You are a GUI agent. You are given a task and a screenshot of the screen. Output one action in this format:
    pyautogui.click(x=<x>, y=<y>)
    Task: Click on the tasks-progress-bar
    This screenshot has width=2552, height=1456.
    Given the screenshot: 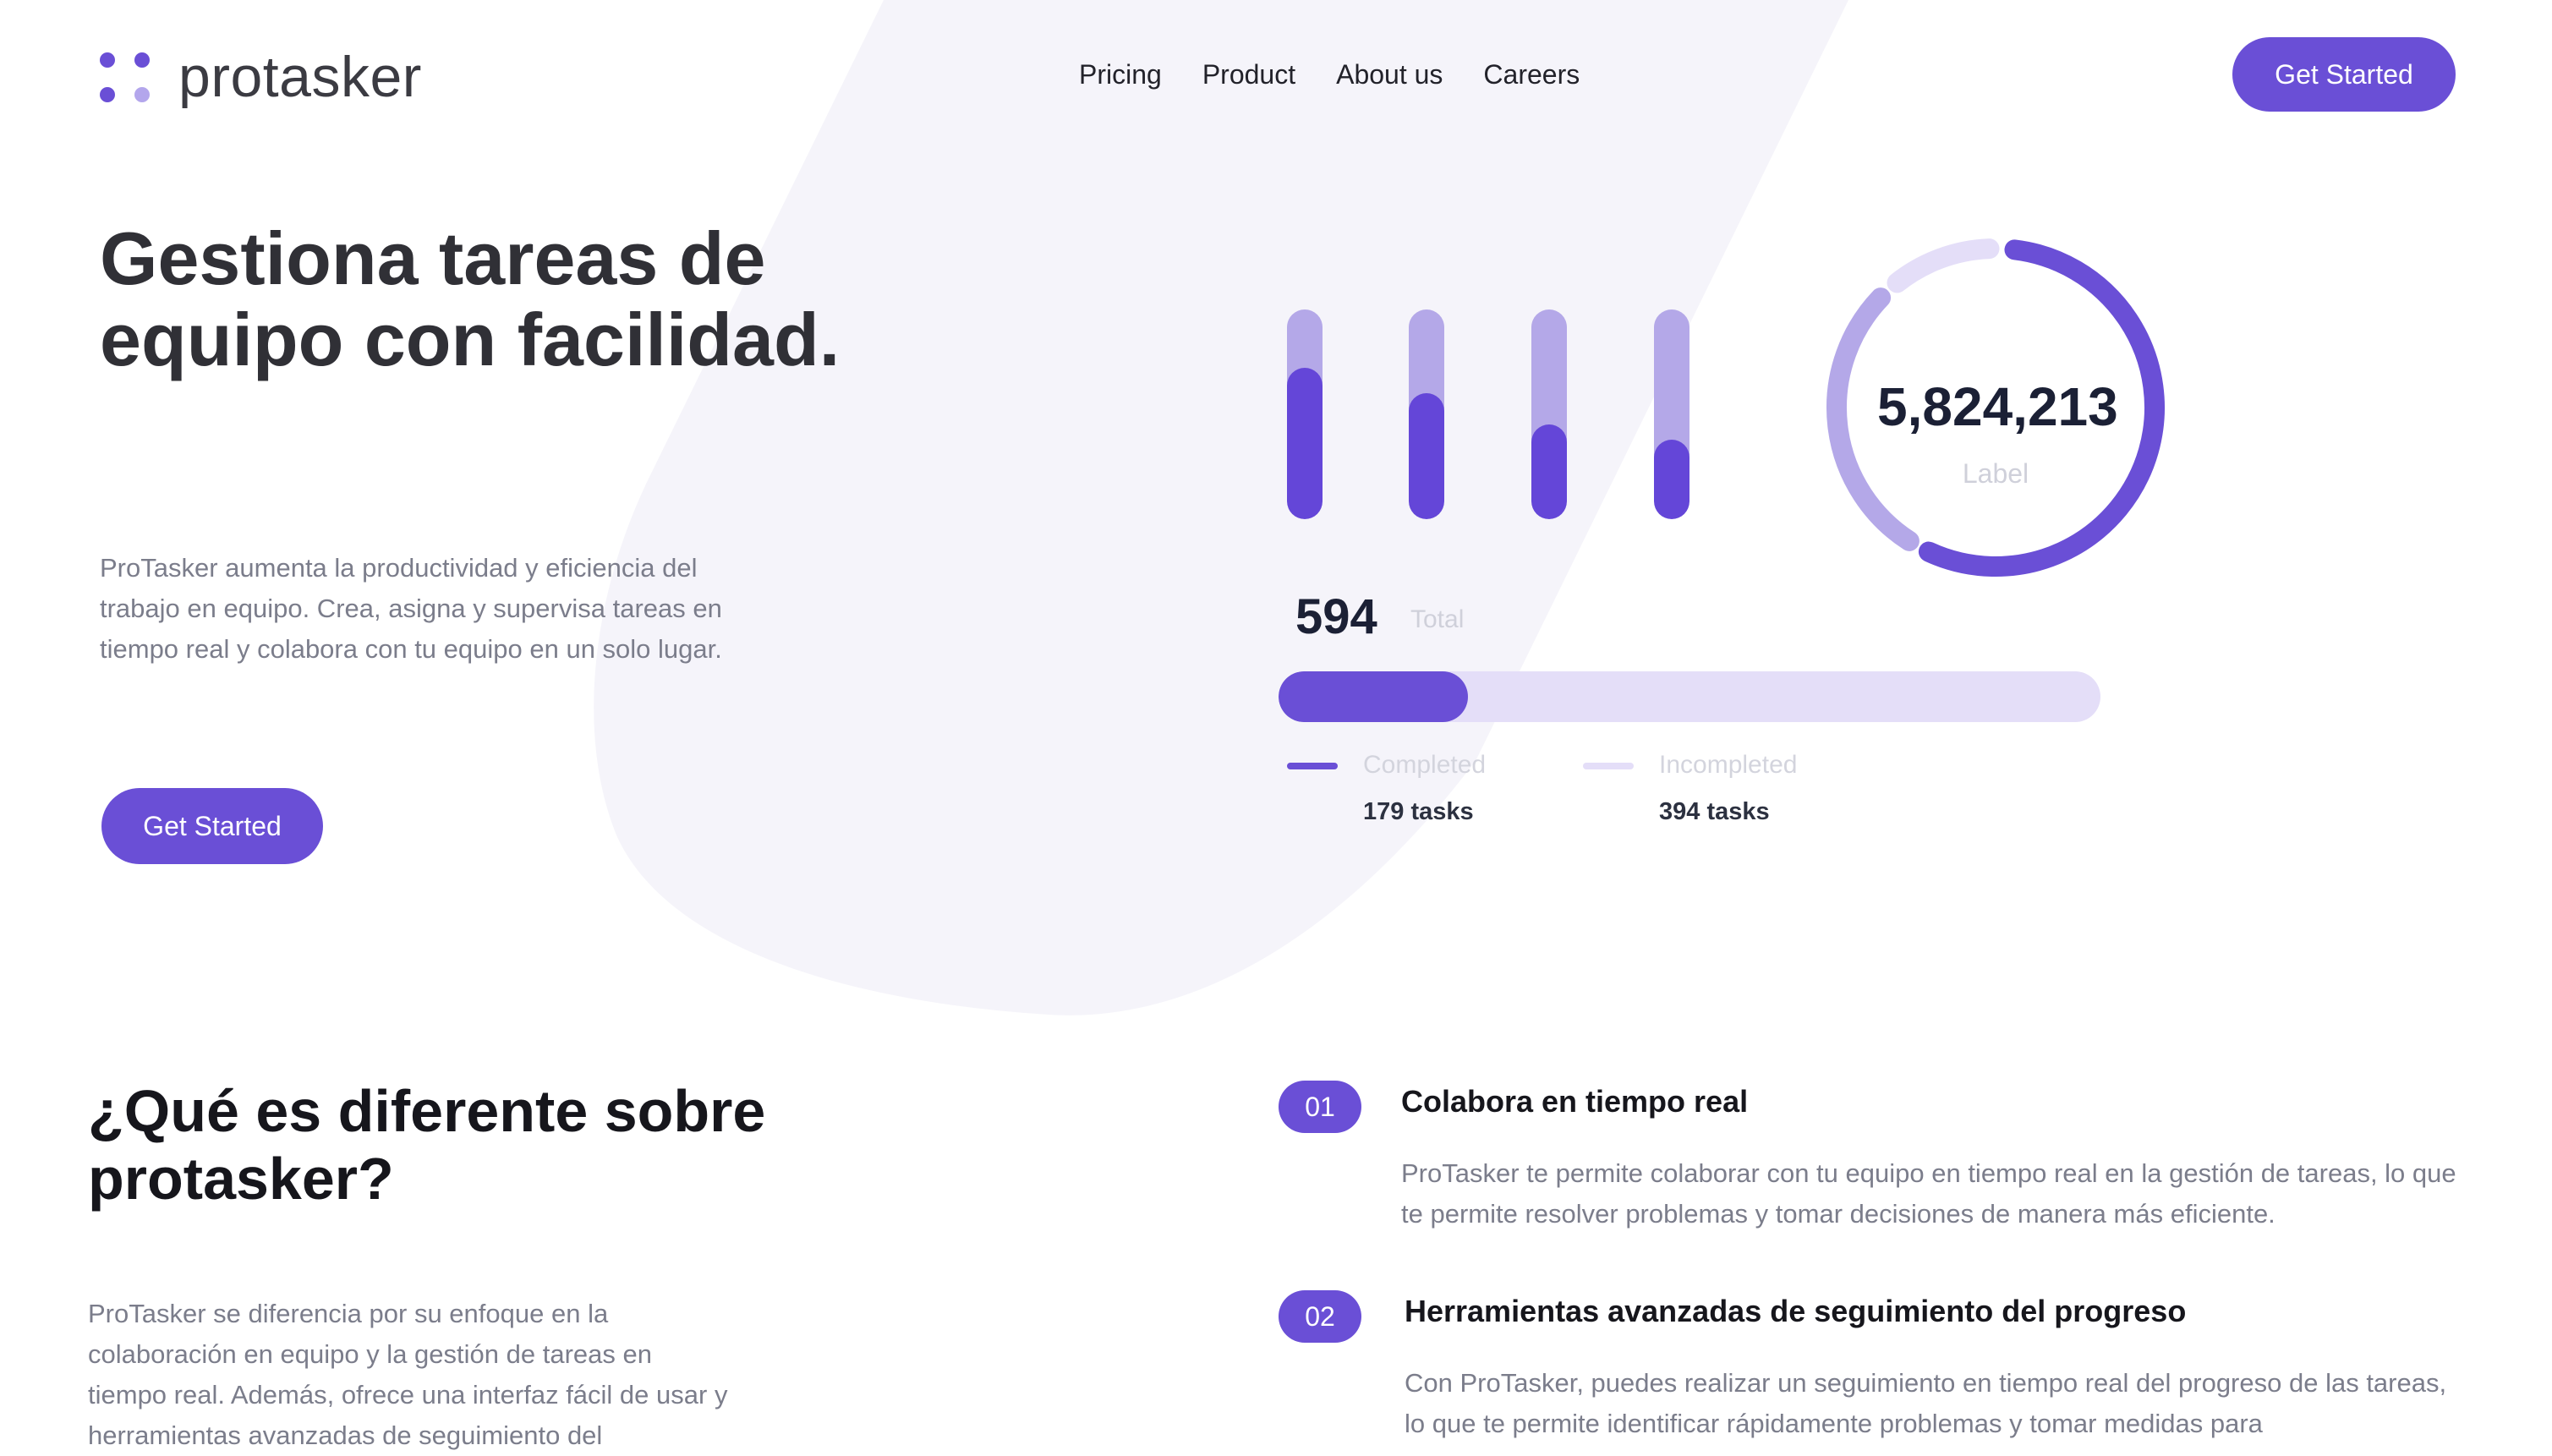 What is the action you would take?
    pyautogui.click(x=1689, y=696)
    